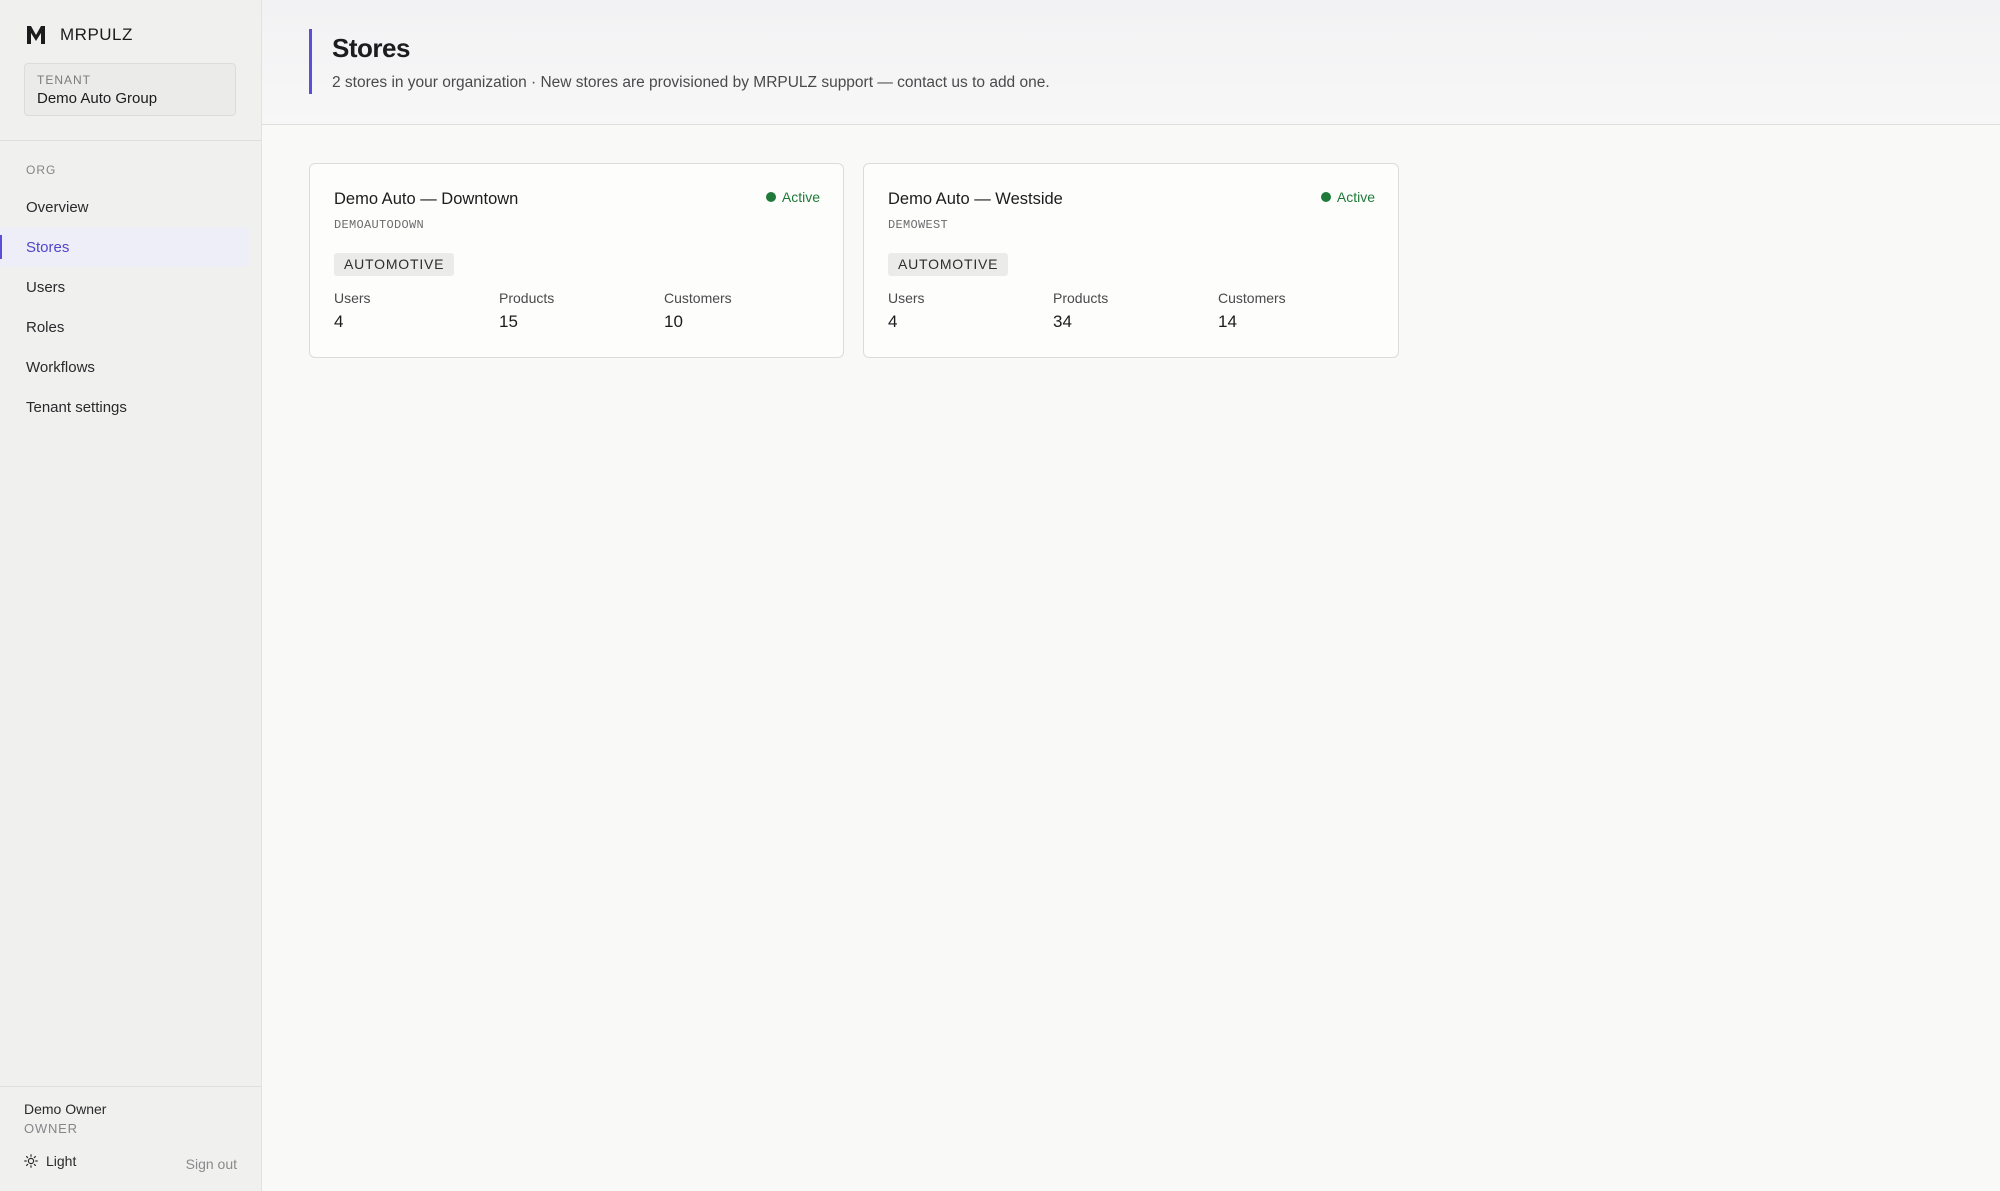 Image resolution: width=2000 pixels, height=1191 pixels. Describe the element at coordinates (1227, 321) in the screenshot. I see `stat-value: 14` at that location.